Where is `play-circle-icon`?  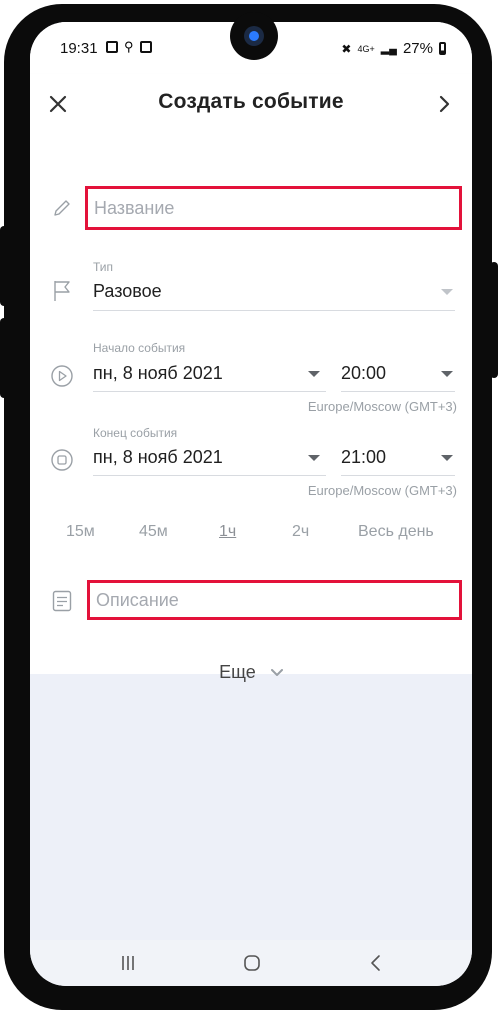 play-circle-icon is located at coordinates (62, 376).